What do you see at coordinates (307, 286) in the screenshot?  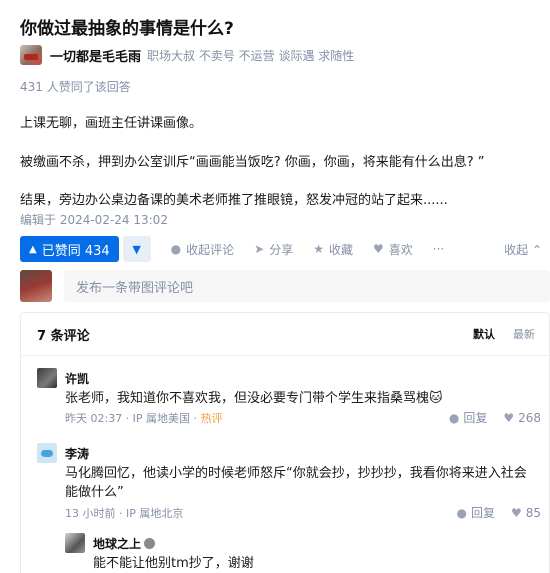 I see `comment-input: 发布一条带图评论吧` at bounding box center [307, 286].